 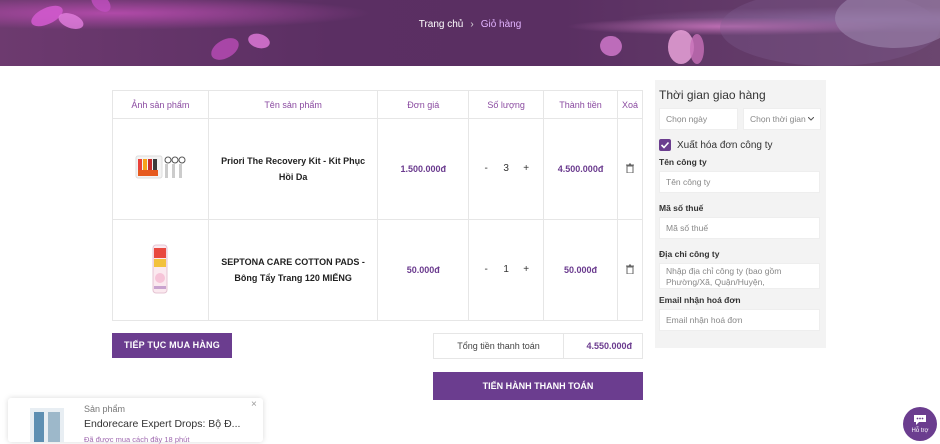 I want to click on date-picker-input: Chọn ngày, so click(x=698, y=119).